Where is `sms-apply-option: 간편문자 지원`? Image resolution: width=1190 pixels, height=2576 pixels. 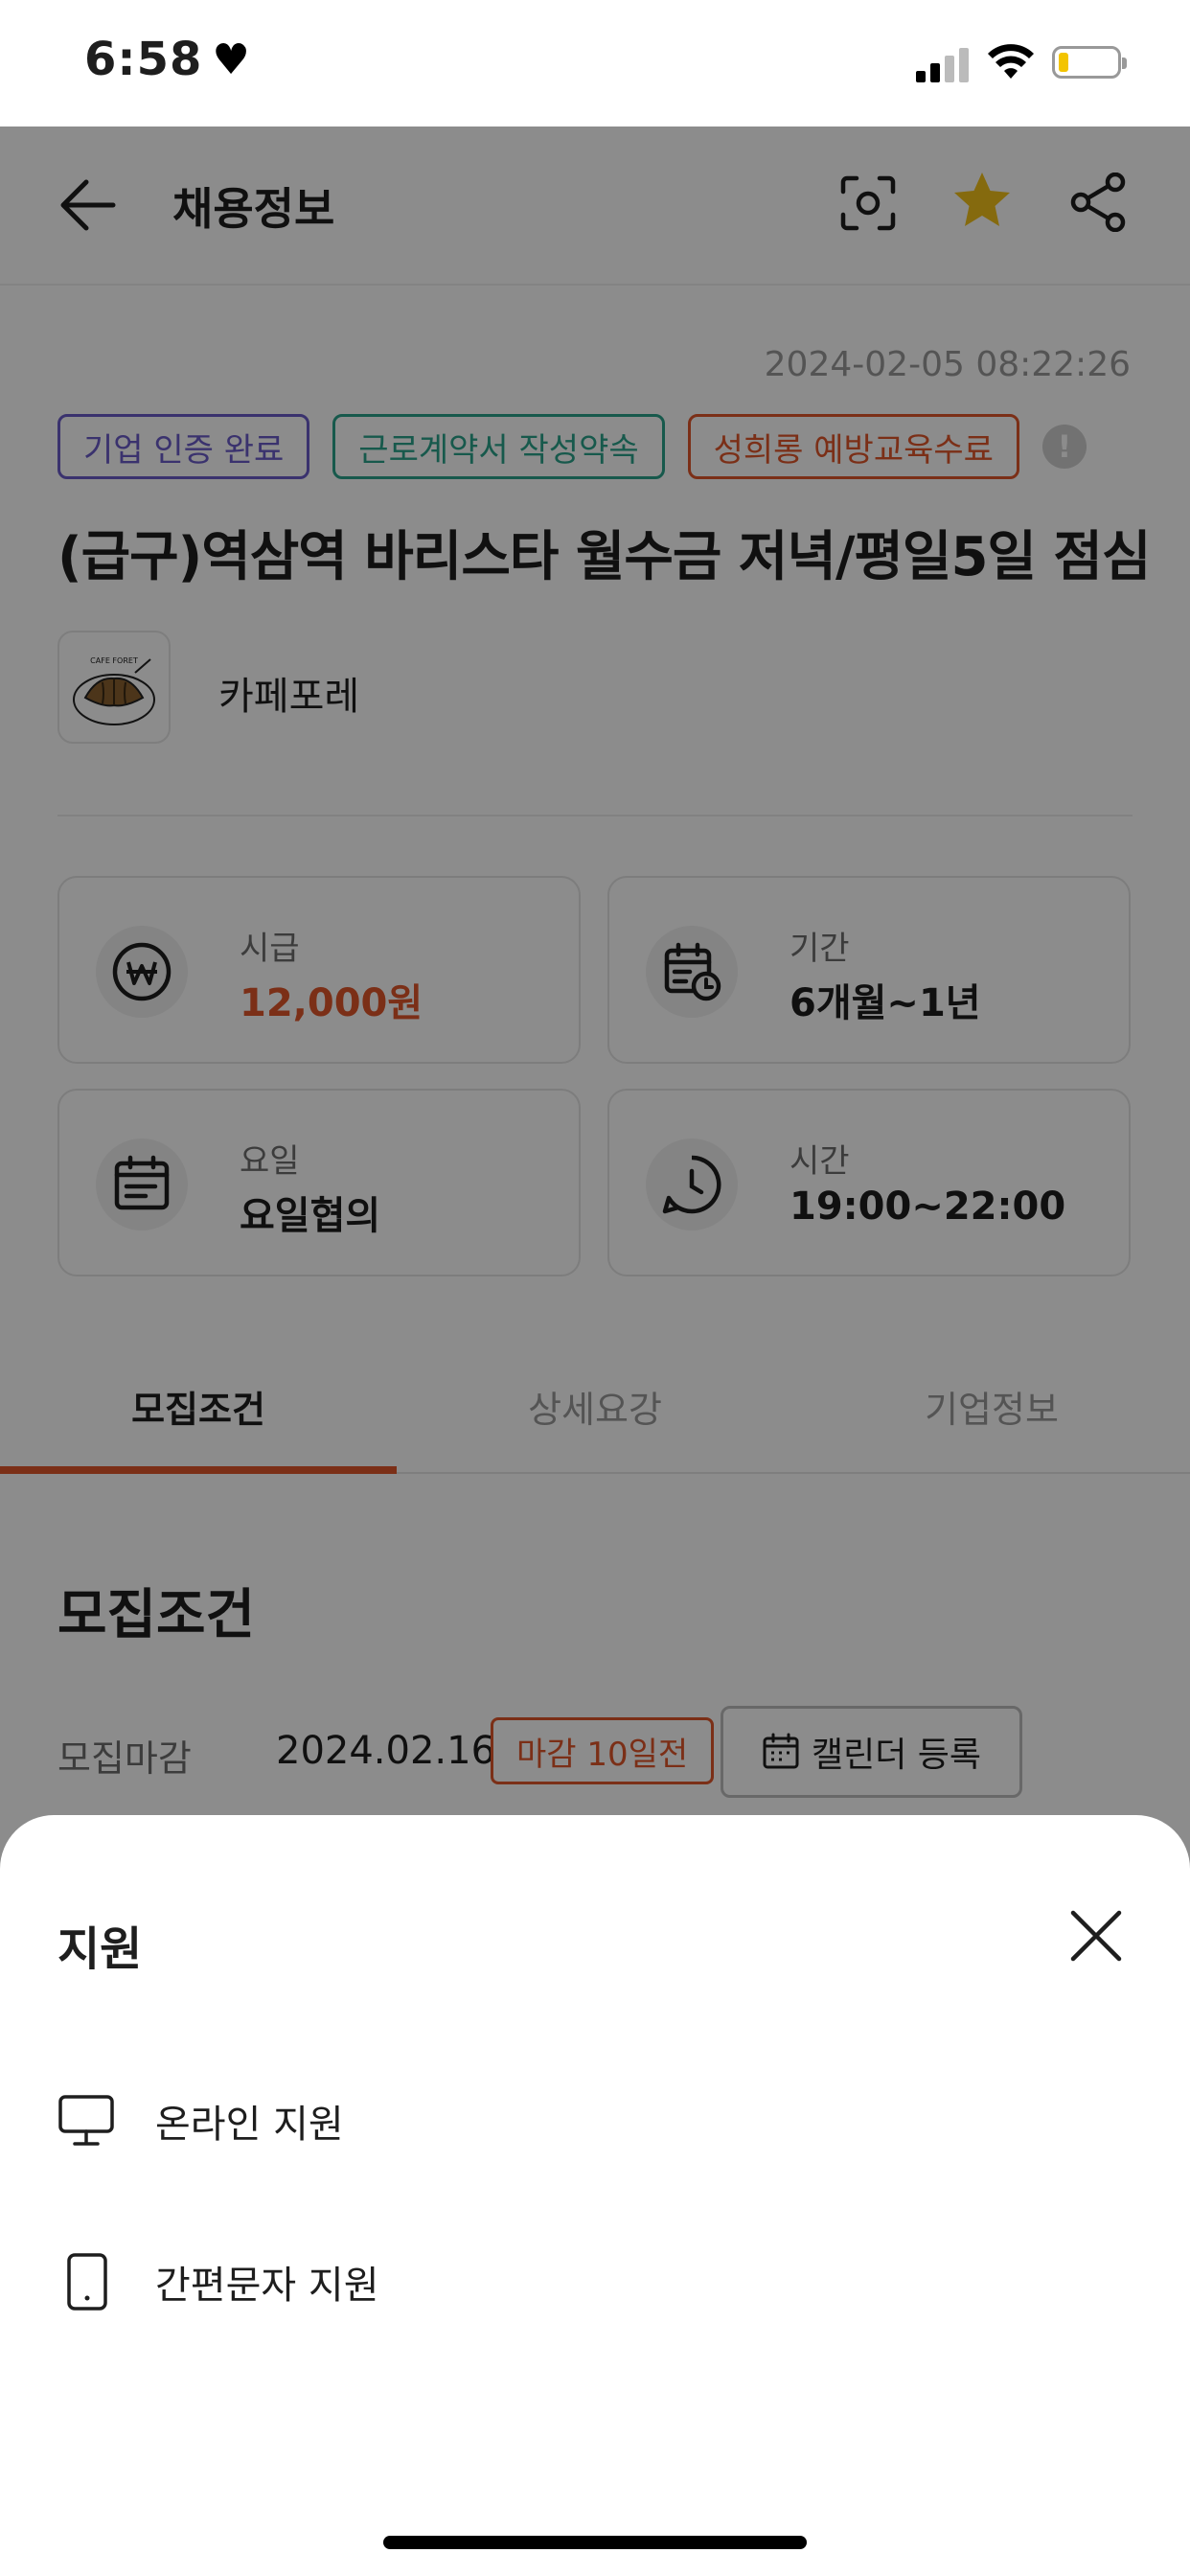
sms-apply-option: 간편문자 지원 is located at coordinates (218, 2282).